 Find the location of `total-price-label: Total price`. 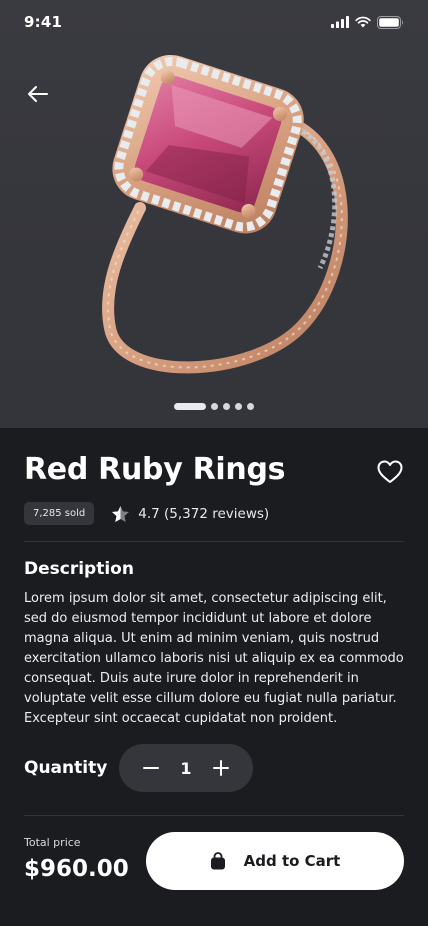

total-price-label: Total price is located at coordinates (52, 842).